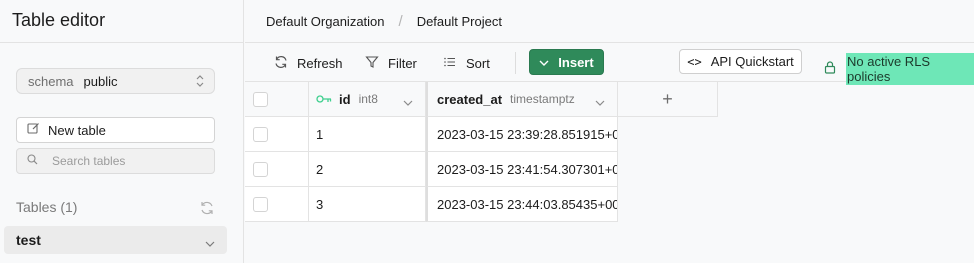  What do you see at coordinates (28, 240) in the screenshot?
I see `table-item-label: test` at bounding box center [28, 240].